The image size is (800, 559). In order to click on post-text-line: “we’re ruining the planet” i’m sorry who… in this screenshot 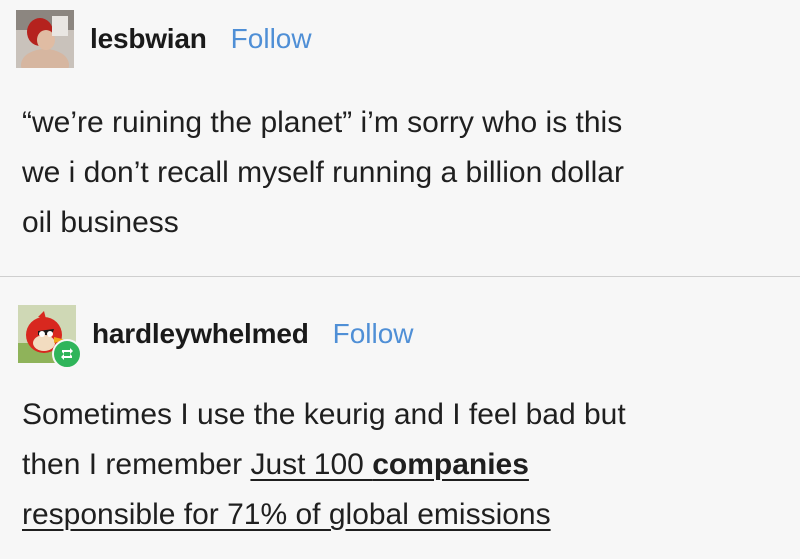, I will do `click(322, 122)`.